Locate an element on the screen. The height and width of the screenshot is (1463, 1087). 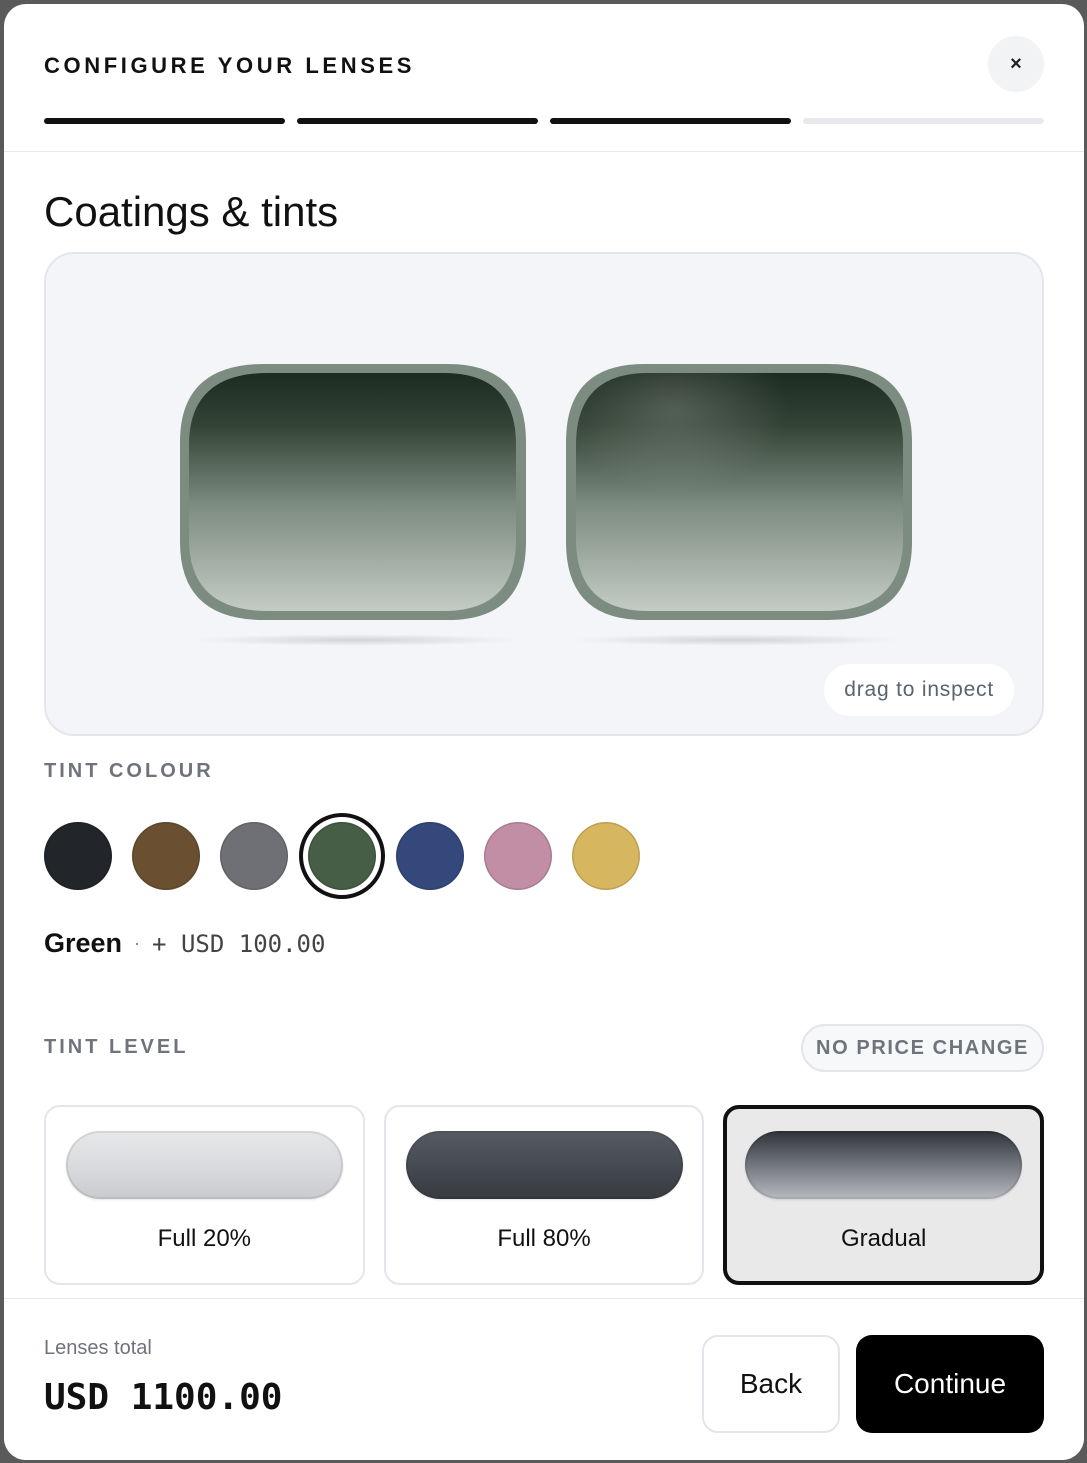
left-lens-shadow is located at coordinates (356, 640).